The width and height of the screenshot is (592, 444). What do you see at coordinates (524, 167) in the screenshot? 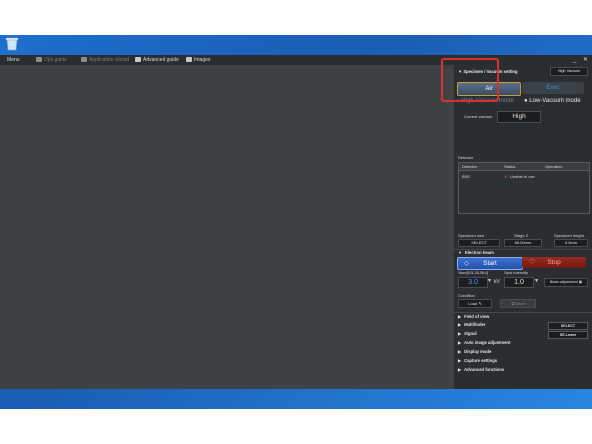
I see `detector-table-header: Detector Status Operation` at bounding box center [524, 167].